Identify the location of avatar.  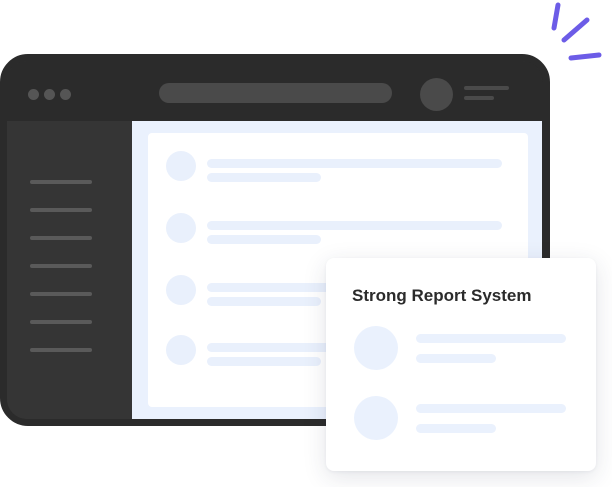
(436, 94).